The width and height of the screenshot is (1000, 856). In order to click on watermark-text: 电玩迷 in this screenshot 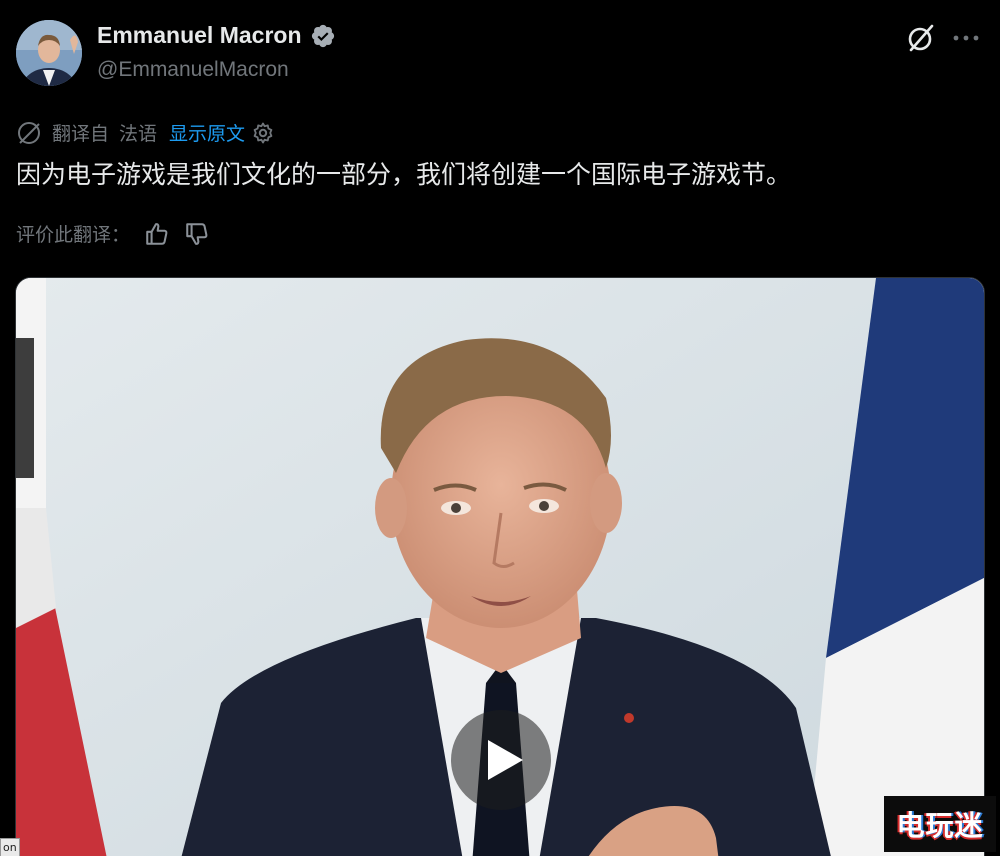, I will do `click(940, 825)`.